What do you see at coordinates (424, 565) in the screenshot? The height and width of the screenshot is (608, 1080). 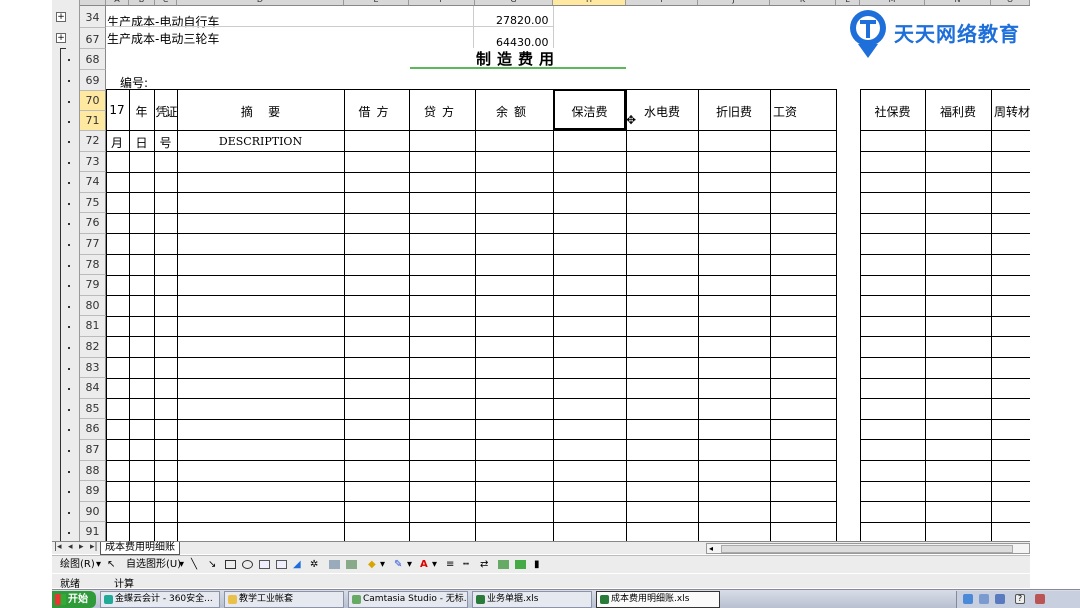 I see `font-color-icon: A` at bounding box center [424, 565].